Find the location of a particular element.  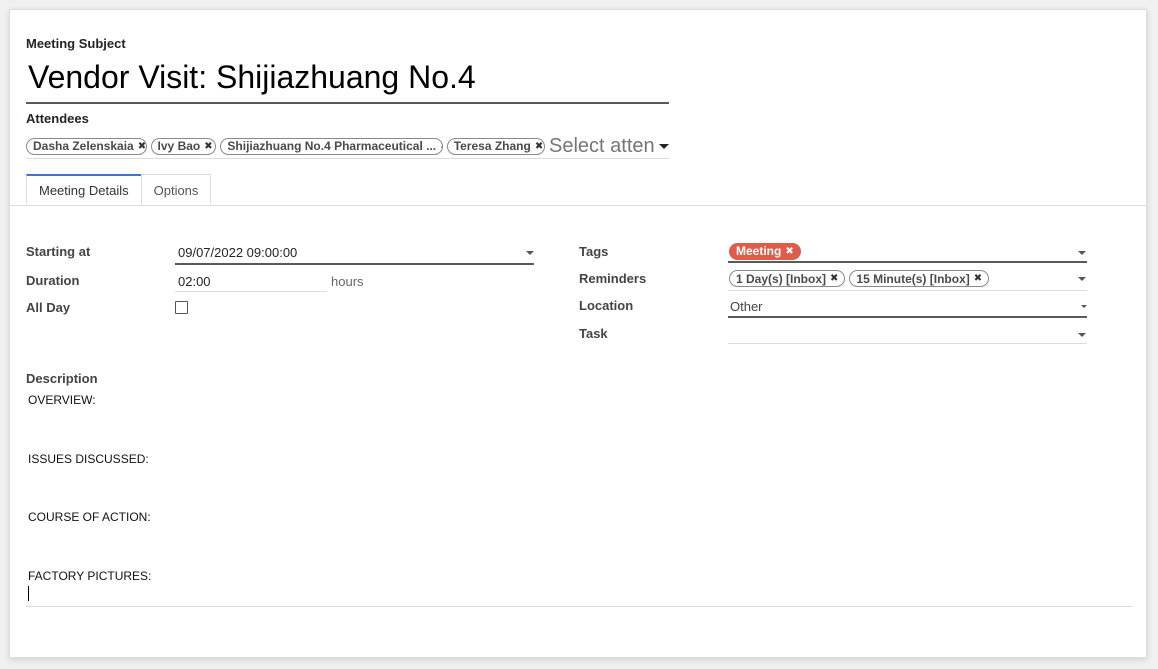

all-day-checkbox is located at coordinates (181, 307).